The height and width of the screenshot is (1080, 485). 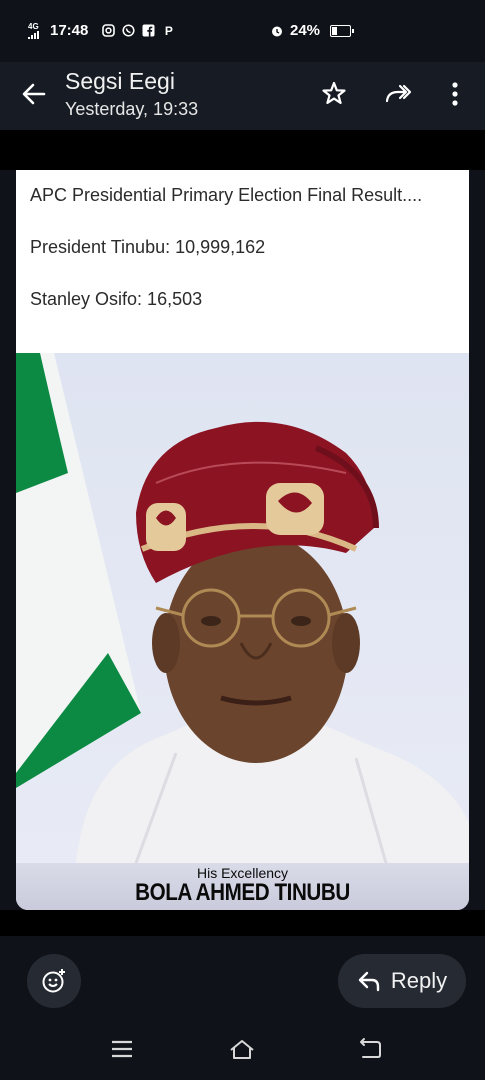 I want to click on network-indicator: 4G, so click(x=35, y=30).